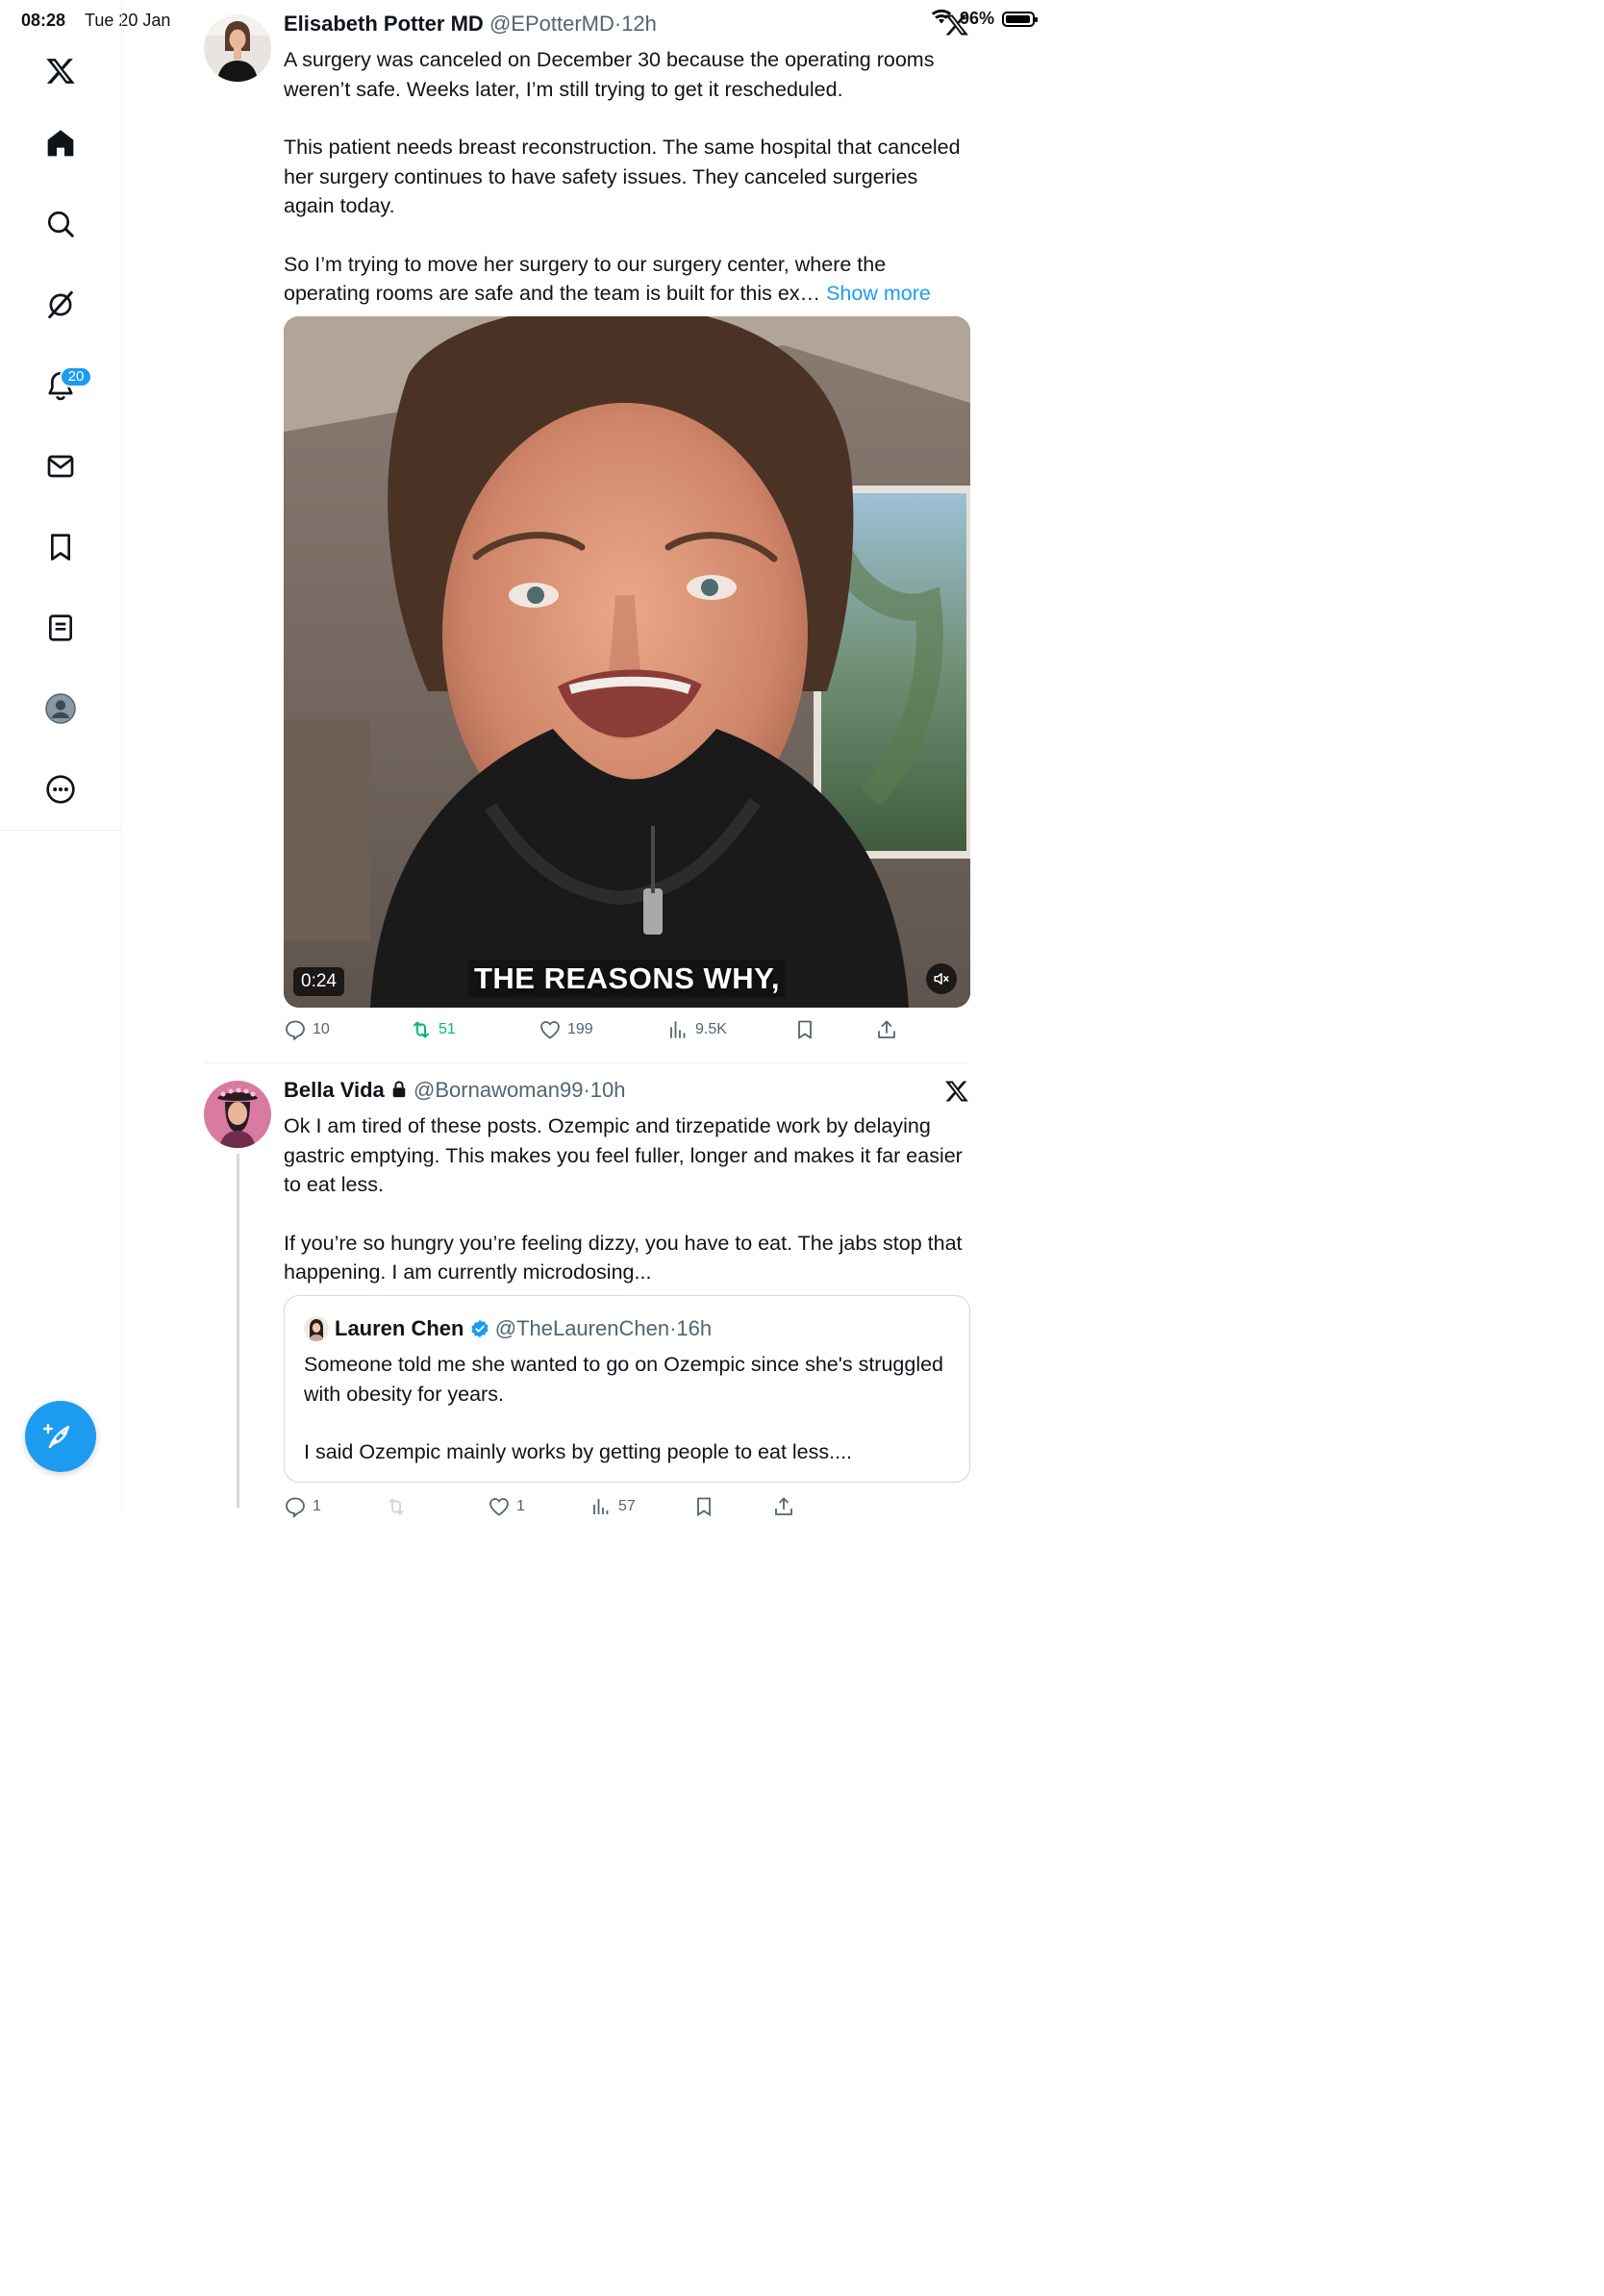 The image size is (1604, 2296). What do you see at coordinates (316, 1328) in the screenshot?
I see `quote-avatar` at bounding box center [316, 1328].